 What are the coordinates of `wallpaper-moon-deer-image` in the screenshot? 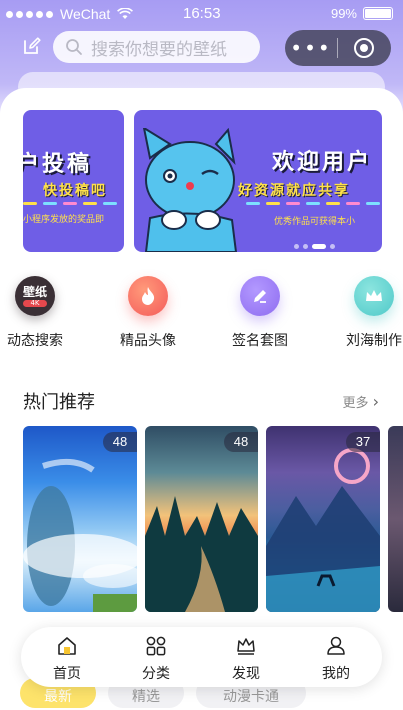 It's located at (323, 530).